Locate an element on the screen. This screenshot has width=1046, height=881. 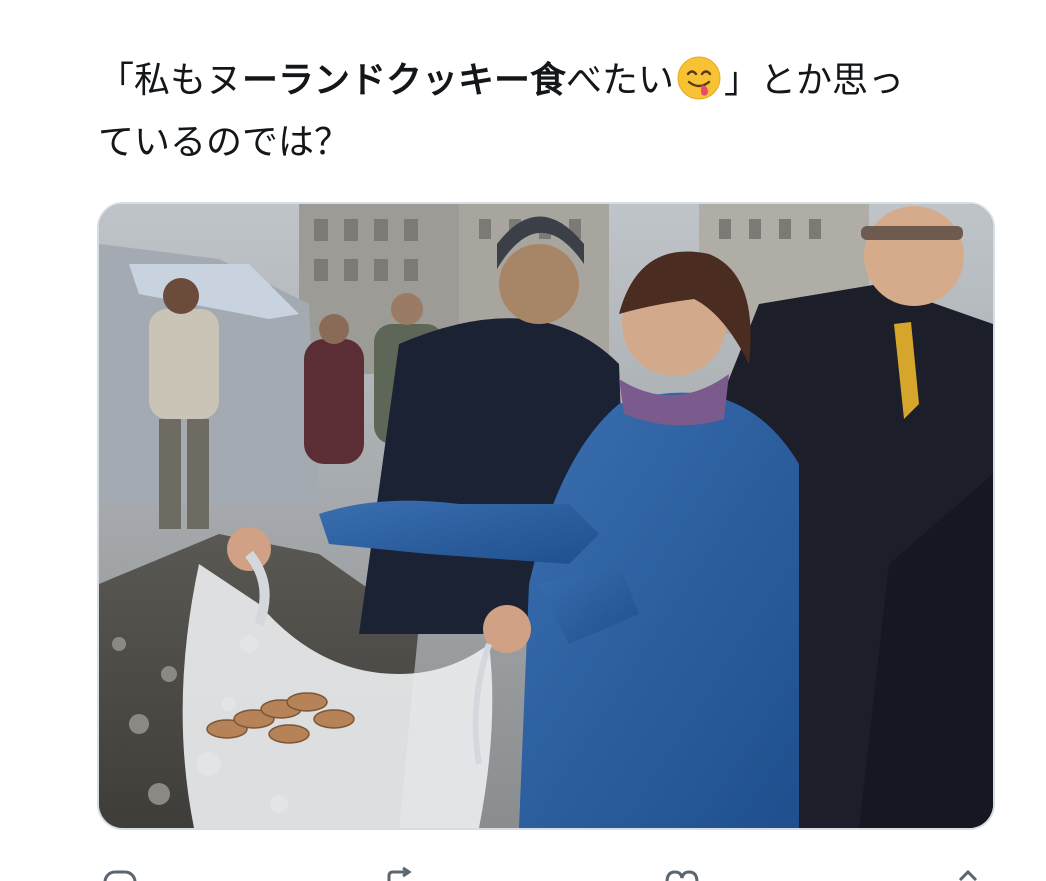
face-savoring-food-emoji is located at coordinates (699, 78).